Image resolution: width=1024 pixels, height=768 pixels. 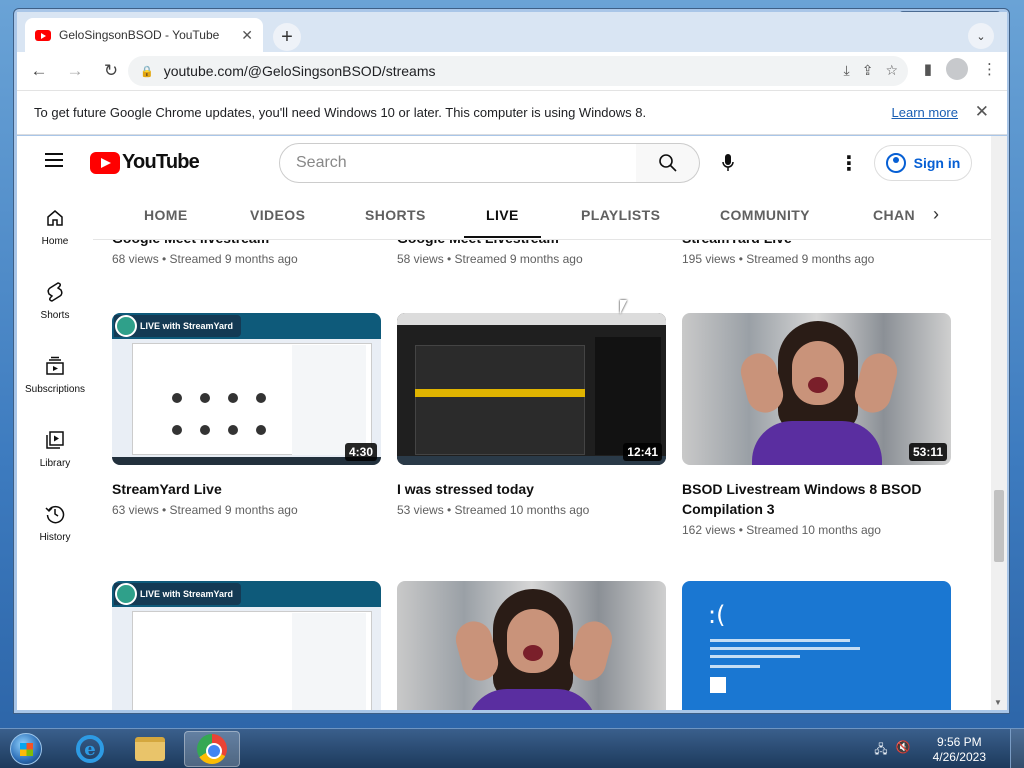 I want to click on chevron-right-icon: ›, so click(x=936, y=214).